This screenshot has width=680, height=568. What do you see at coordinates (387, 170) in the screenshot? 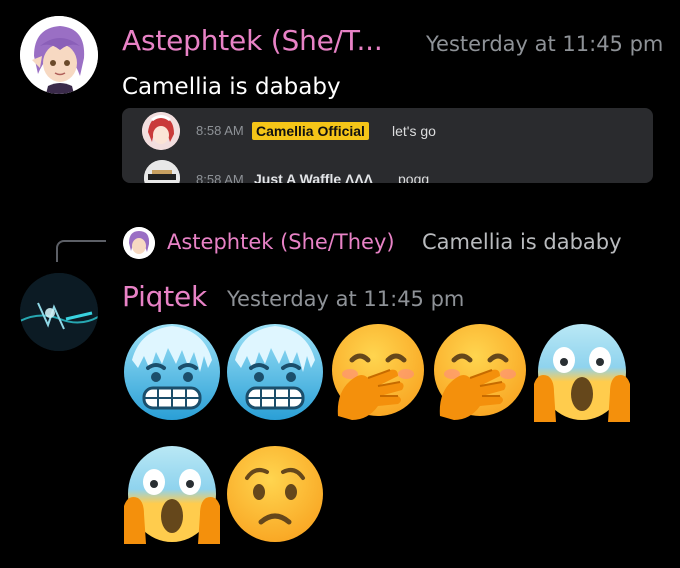
I see `embed-message-row: 8:58 AM Just A Waffle ΛΛΛ pogg` at bounding box center [387, 170].